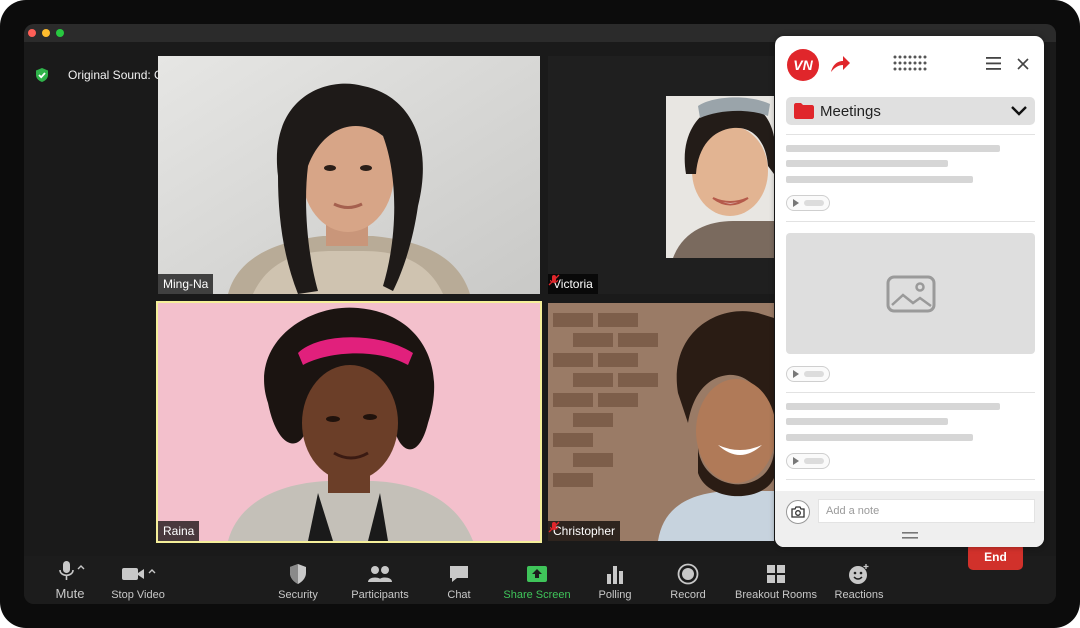  Describe the element at coordinates (459, 574) in the screenshot. I see `chat-icon` at that location.